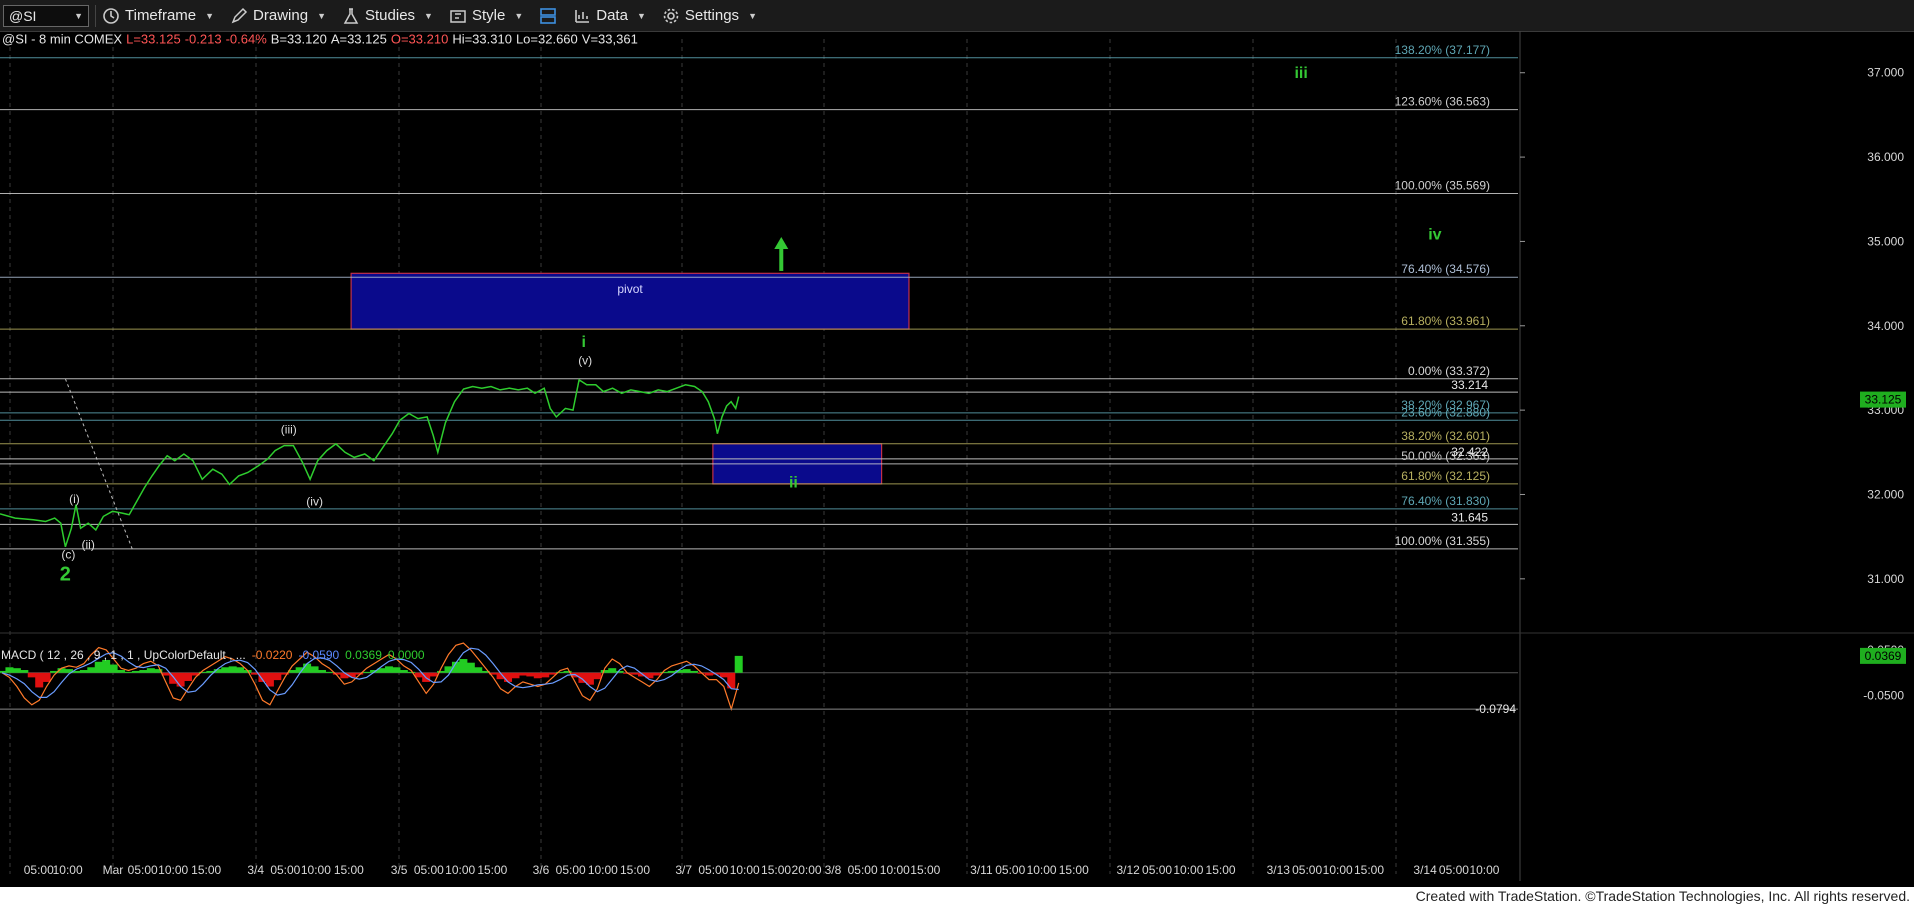 The image size is (1914, 906). I want to click on wave-label: (i), so click(74, 499).